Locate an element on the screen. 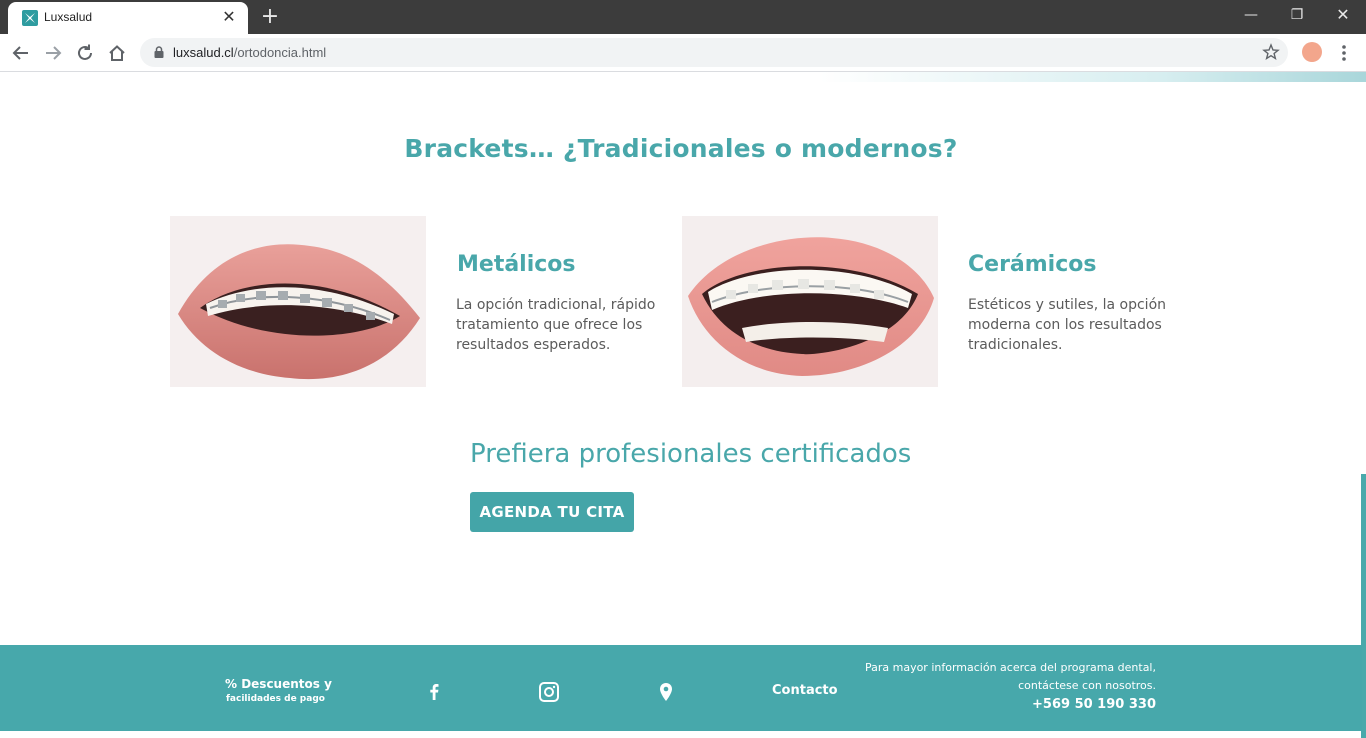  address-bar: luxsalud.cl/ortodoncia.html is located at coordinates (714, 52).